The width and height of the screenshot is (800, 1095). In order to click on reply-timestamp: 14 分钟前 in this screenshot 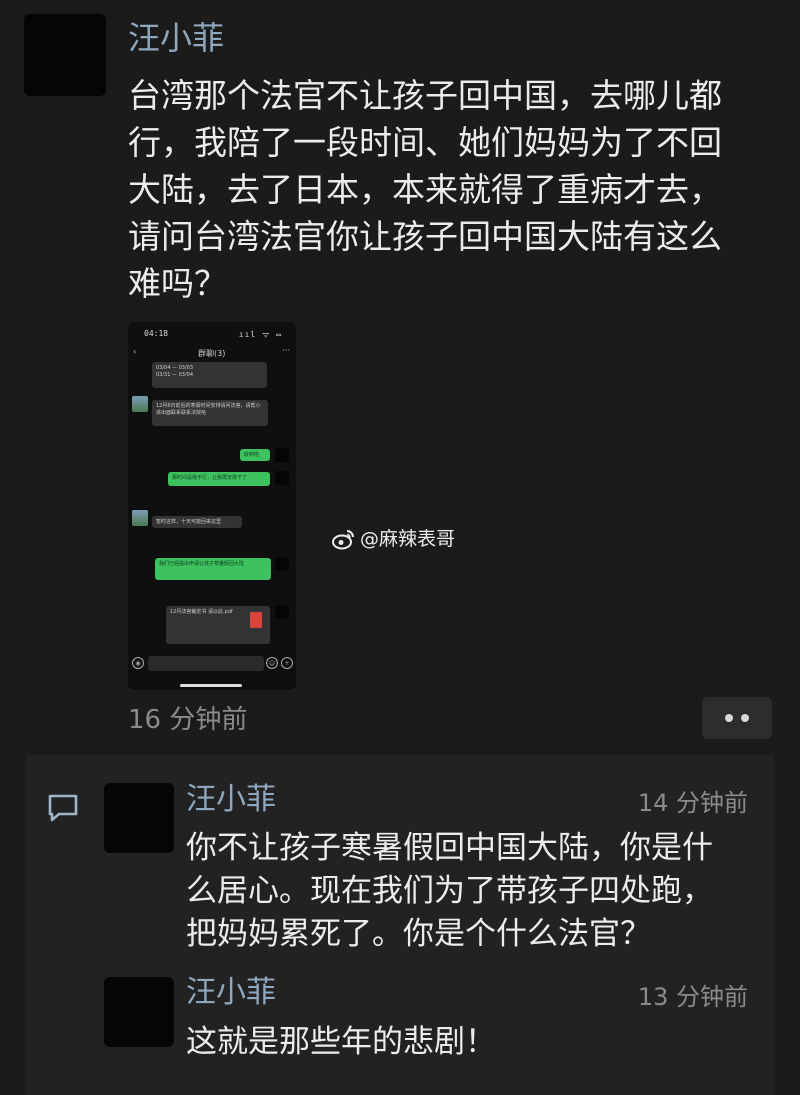, I will do `click(692, 803)`.